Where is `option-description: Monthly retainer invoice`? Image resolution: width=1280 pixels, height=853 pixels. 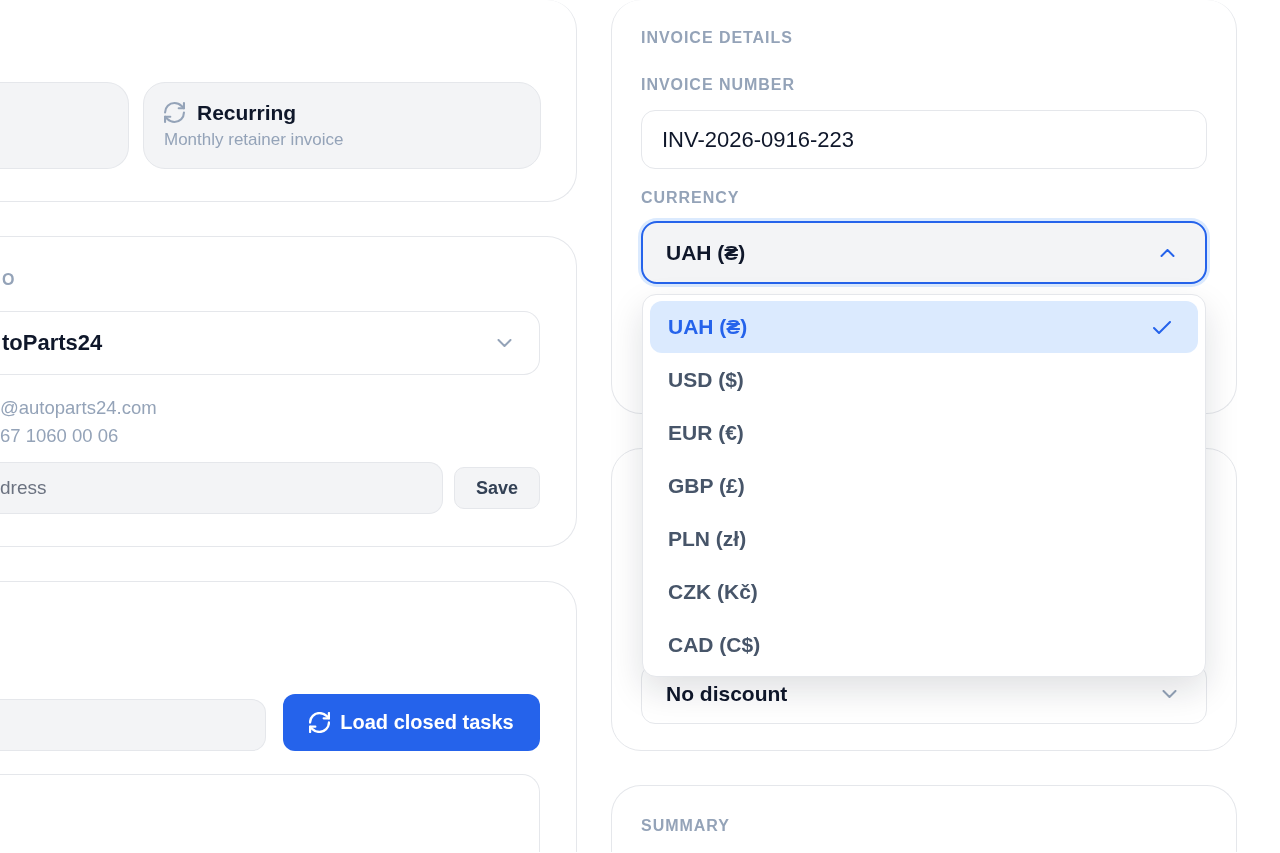 option-description: Monthly retainer invoice is located at coordinates (254, 139).